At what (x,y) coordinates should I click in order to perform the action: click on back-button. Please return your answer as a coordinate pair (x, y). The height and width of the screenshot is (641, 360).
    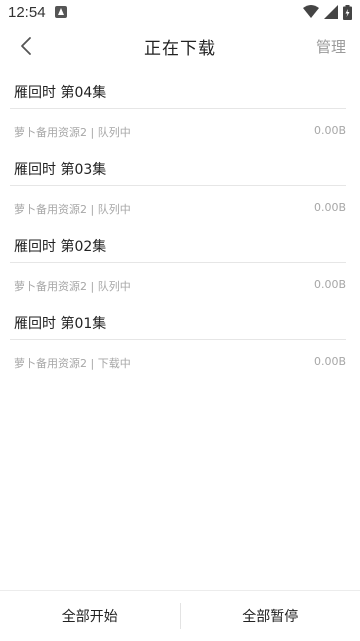
    Looking at the image, I should click on (26, 46).